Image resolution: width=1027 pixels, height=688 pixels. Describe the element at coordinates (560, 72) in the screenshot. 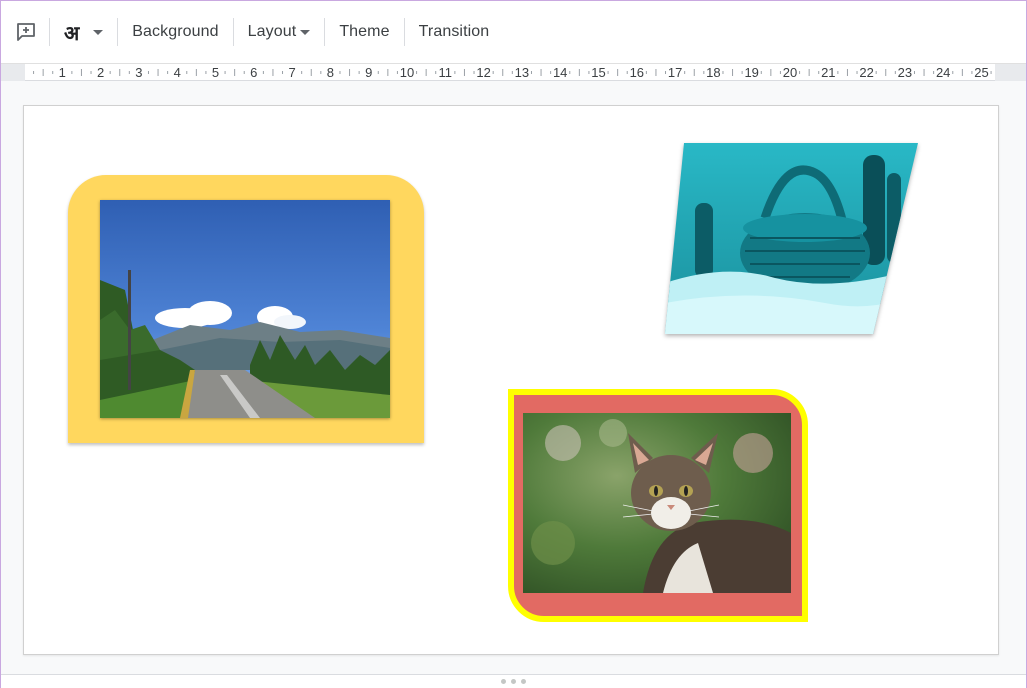

I see `ruler-number: 14` at that location.